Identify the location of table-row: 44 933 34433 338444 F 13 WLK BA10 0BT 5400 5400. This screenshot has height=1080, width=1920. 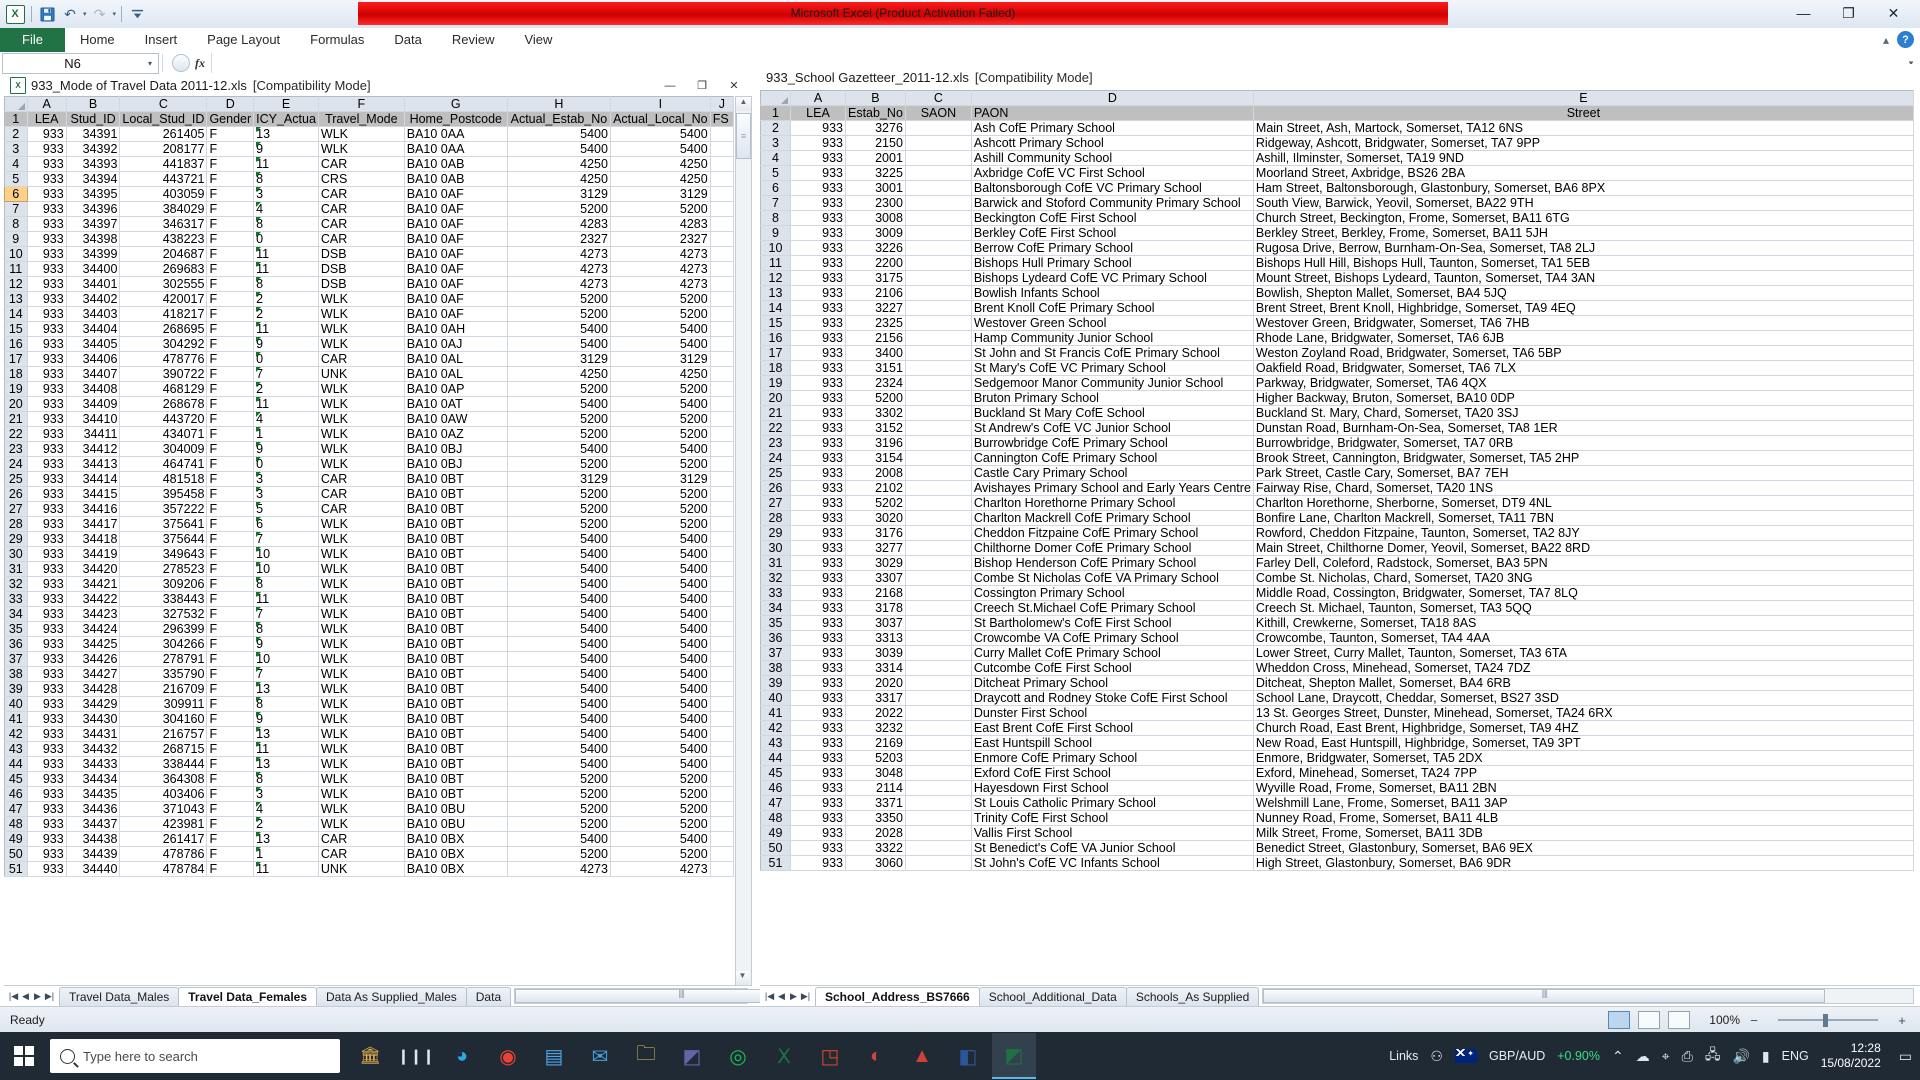
(369, 764).